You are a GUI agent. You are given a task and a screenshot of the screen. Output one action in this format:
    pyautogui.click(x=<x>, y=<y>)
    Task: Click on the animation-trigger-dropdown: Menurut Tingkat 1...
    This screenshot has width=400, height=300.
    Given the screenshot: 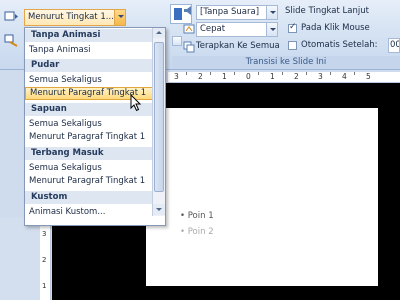 What is the action you would take?
    pyautogui.click(x=75, y=17)
    